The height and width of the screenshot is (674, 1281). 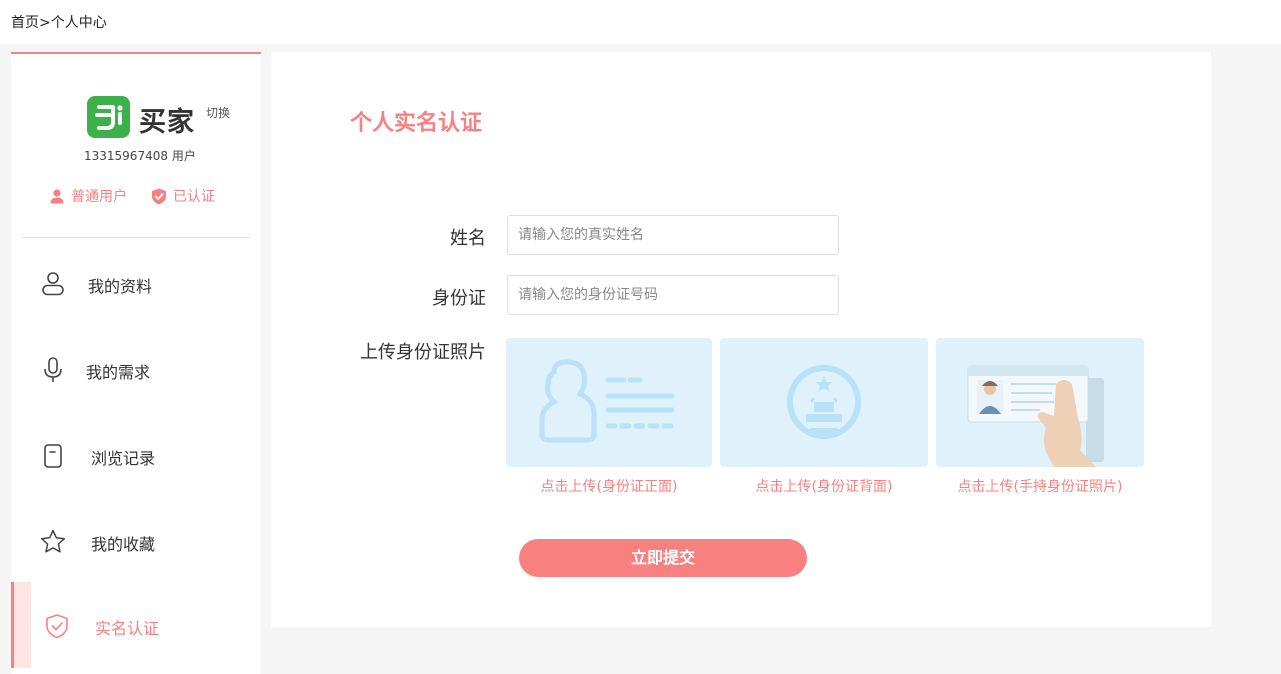 What do you see at coordinates (416, 123) in the screenshot?
I see `page-title: 个人实名认证` at bounding box center [416, 123].